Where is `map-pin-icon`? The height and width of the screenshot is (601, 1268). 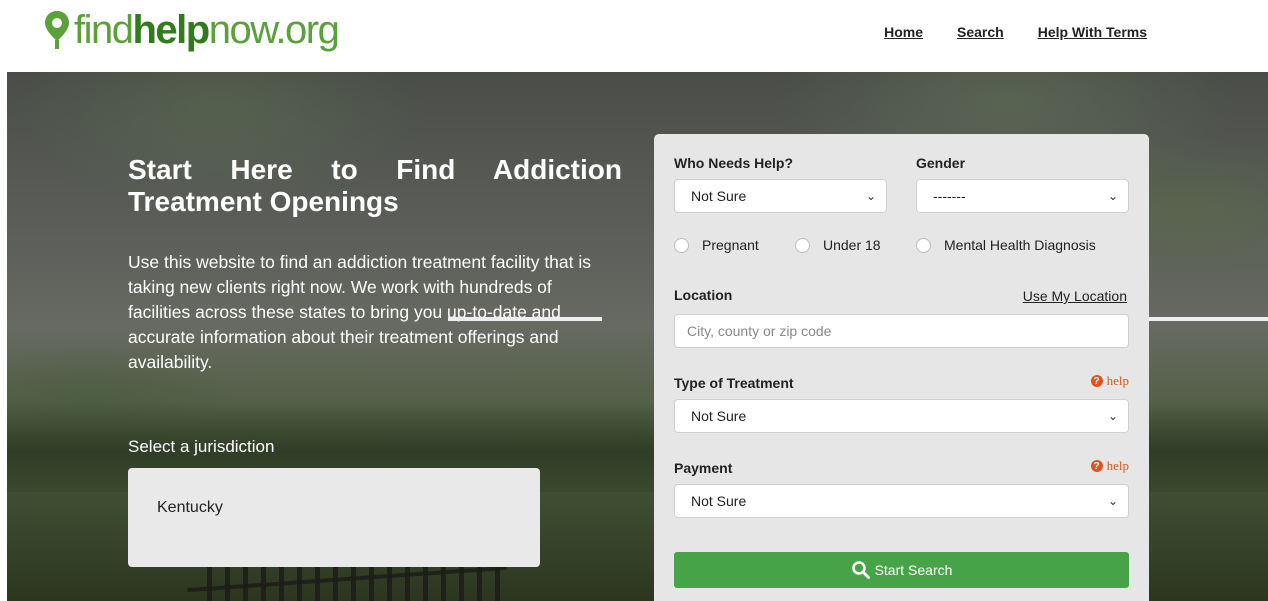 map-pin-icon is located at coordinates (57, 30).